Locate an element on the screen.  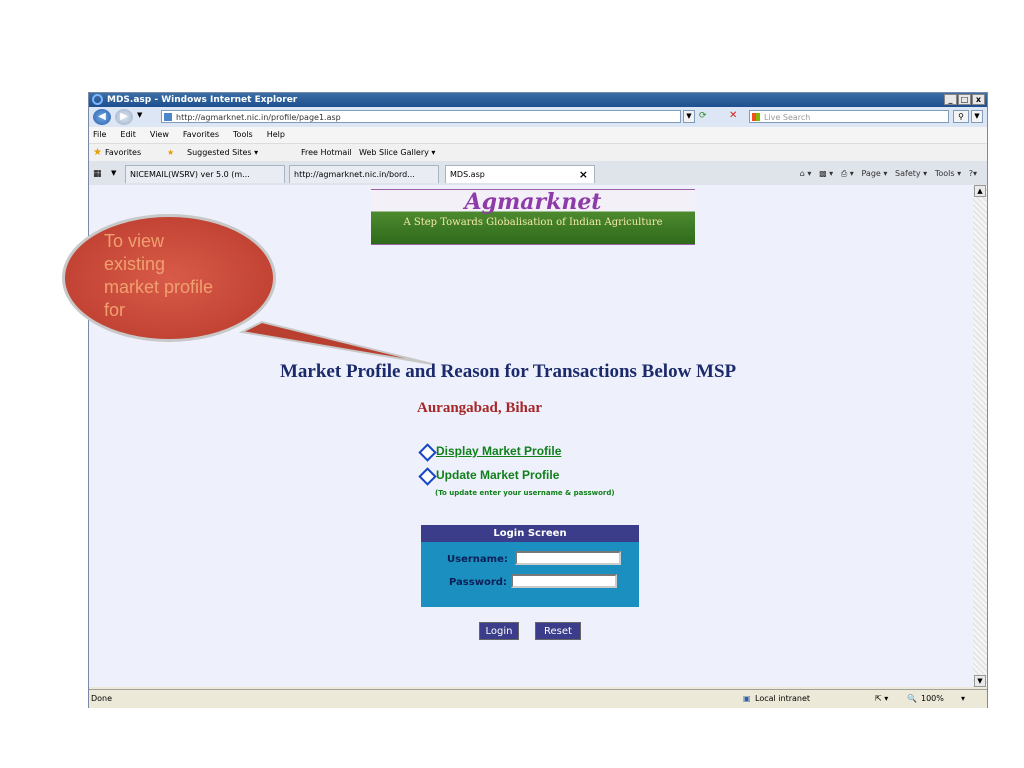
callout-pointer is located at coordinates (335, 342).